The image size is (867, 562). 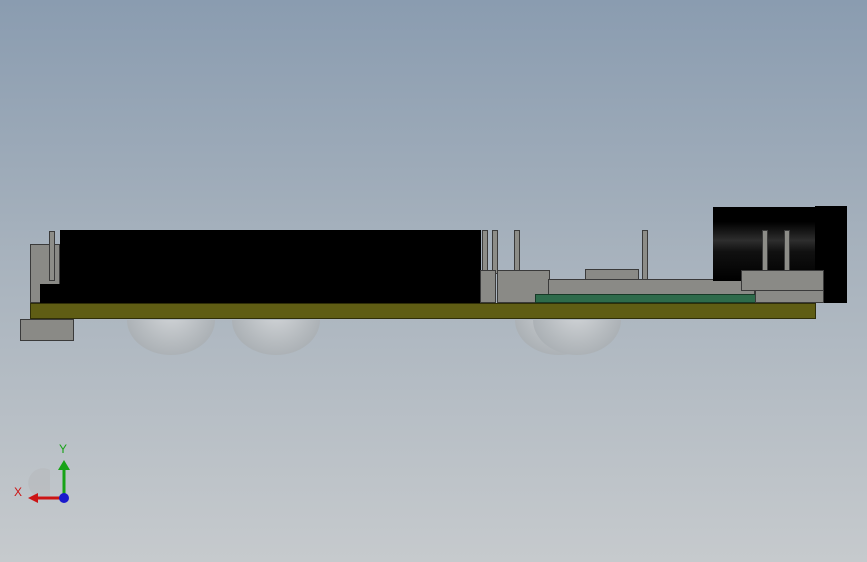 What do you see at coordinates (651, 287) in the screenshot?
I see `flat-connector` at bounding box center [651, 287].